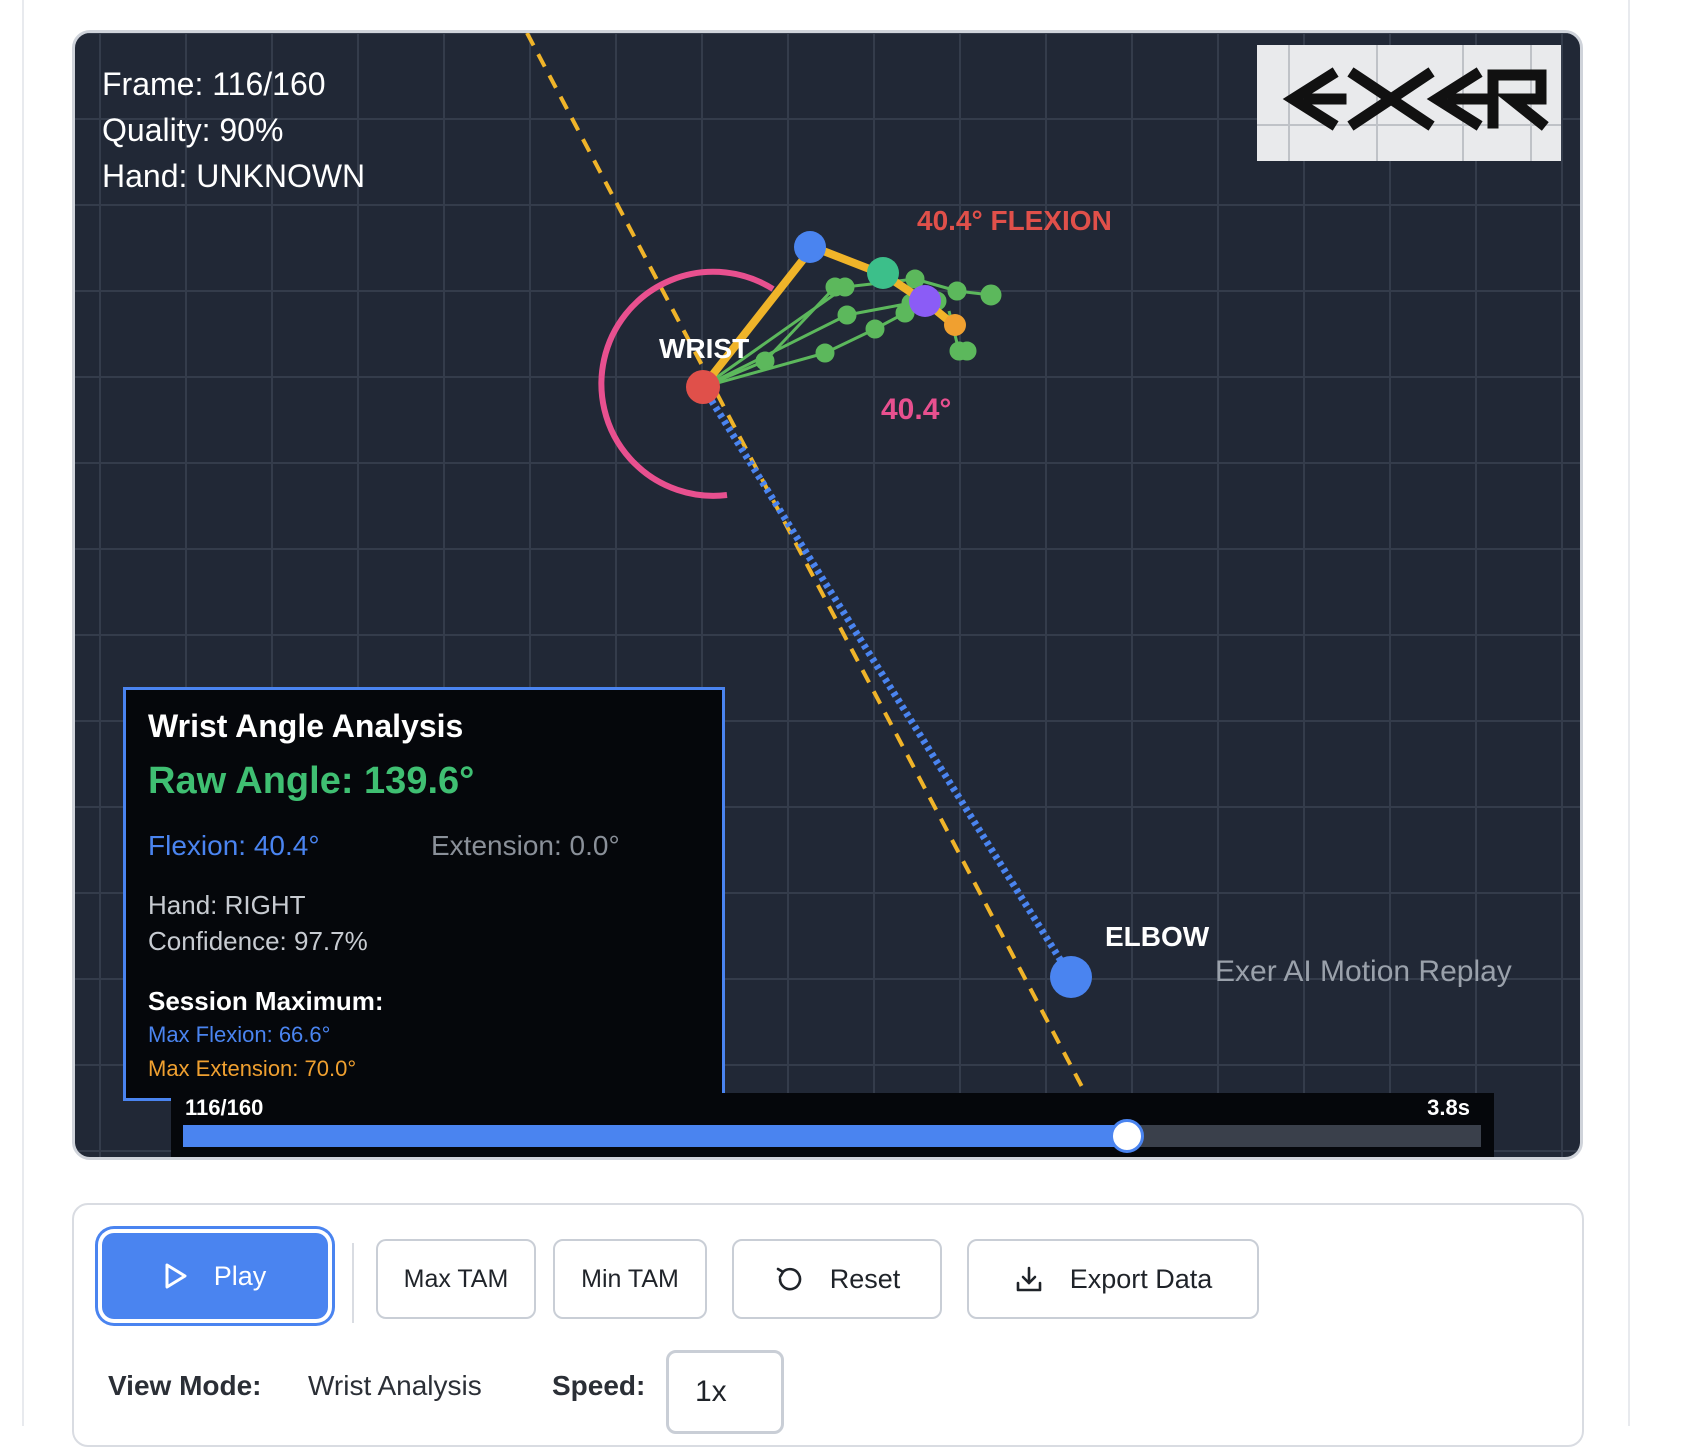 The height and width of the screenshot is (1447, 1704). Describe the element at coordinates (1448, 1107) in the screenshot. I see `timeline-time-text: 3.8s` at that location.